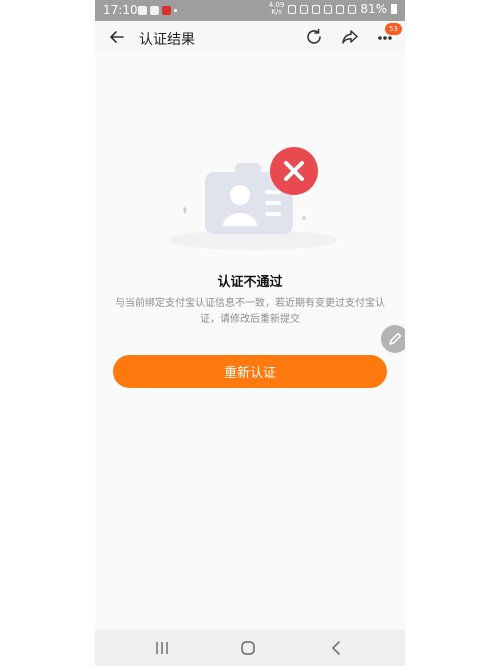 The width and height of the screenshot is (500, 666). Describe the element at coordinates (166, 10) in the screenshot. I see `app-notification-icon` at that location.